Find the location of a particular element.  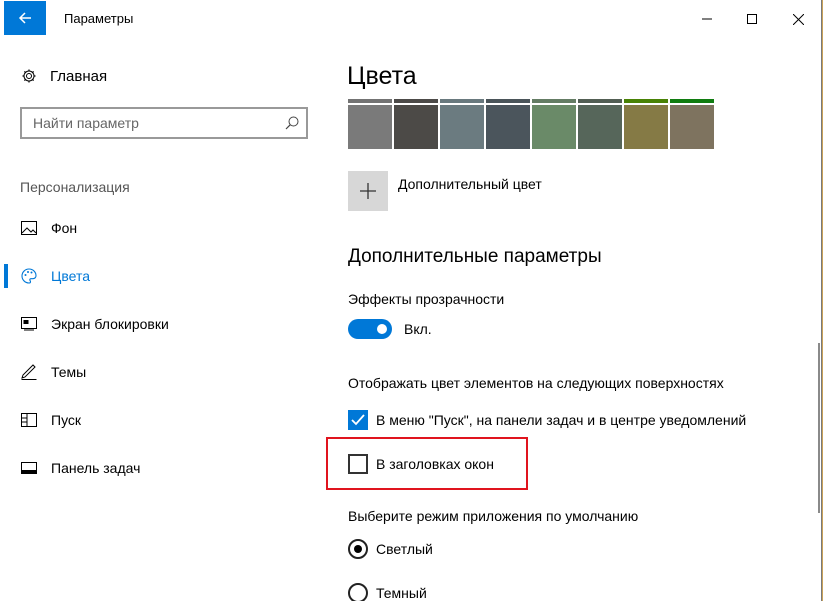

close-button is located at coordinates (798, 19).